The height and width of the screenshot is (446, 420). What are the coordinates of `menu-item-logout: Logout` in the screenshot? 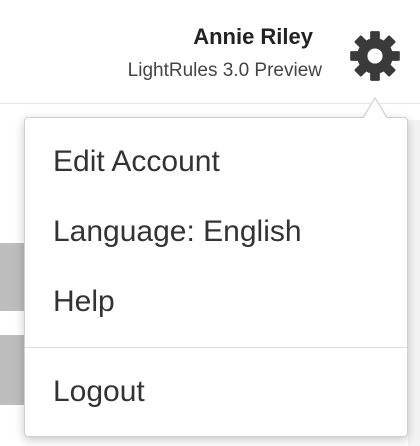 It's located at (216, 392).